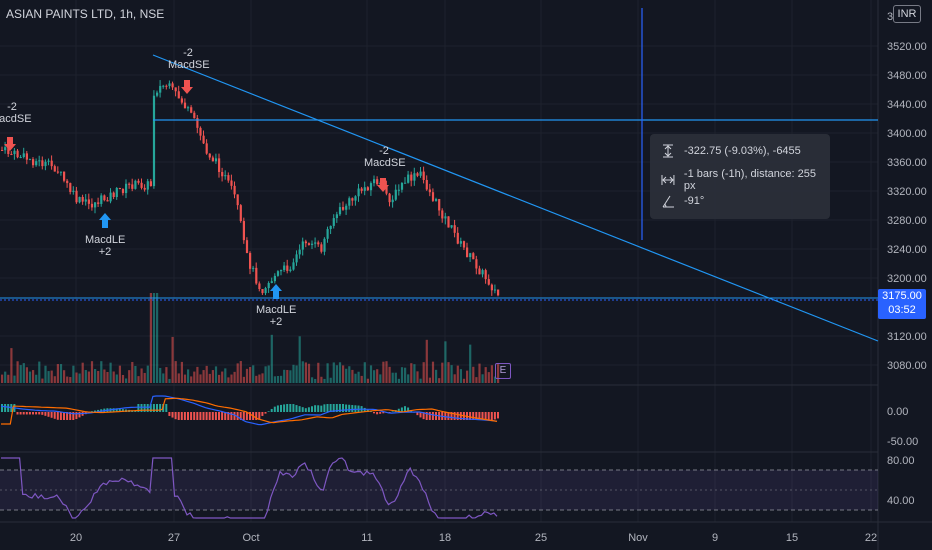  Describe the element at coordinates (907, 14) in the screenshot. I see `currency-badge: INR` at that location.